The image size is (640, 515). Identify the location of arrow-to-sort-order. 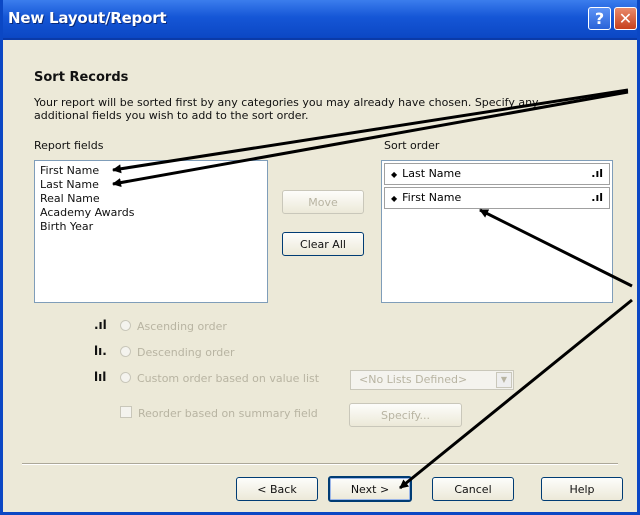
(556, 248).